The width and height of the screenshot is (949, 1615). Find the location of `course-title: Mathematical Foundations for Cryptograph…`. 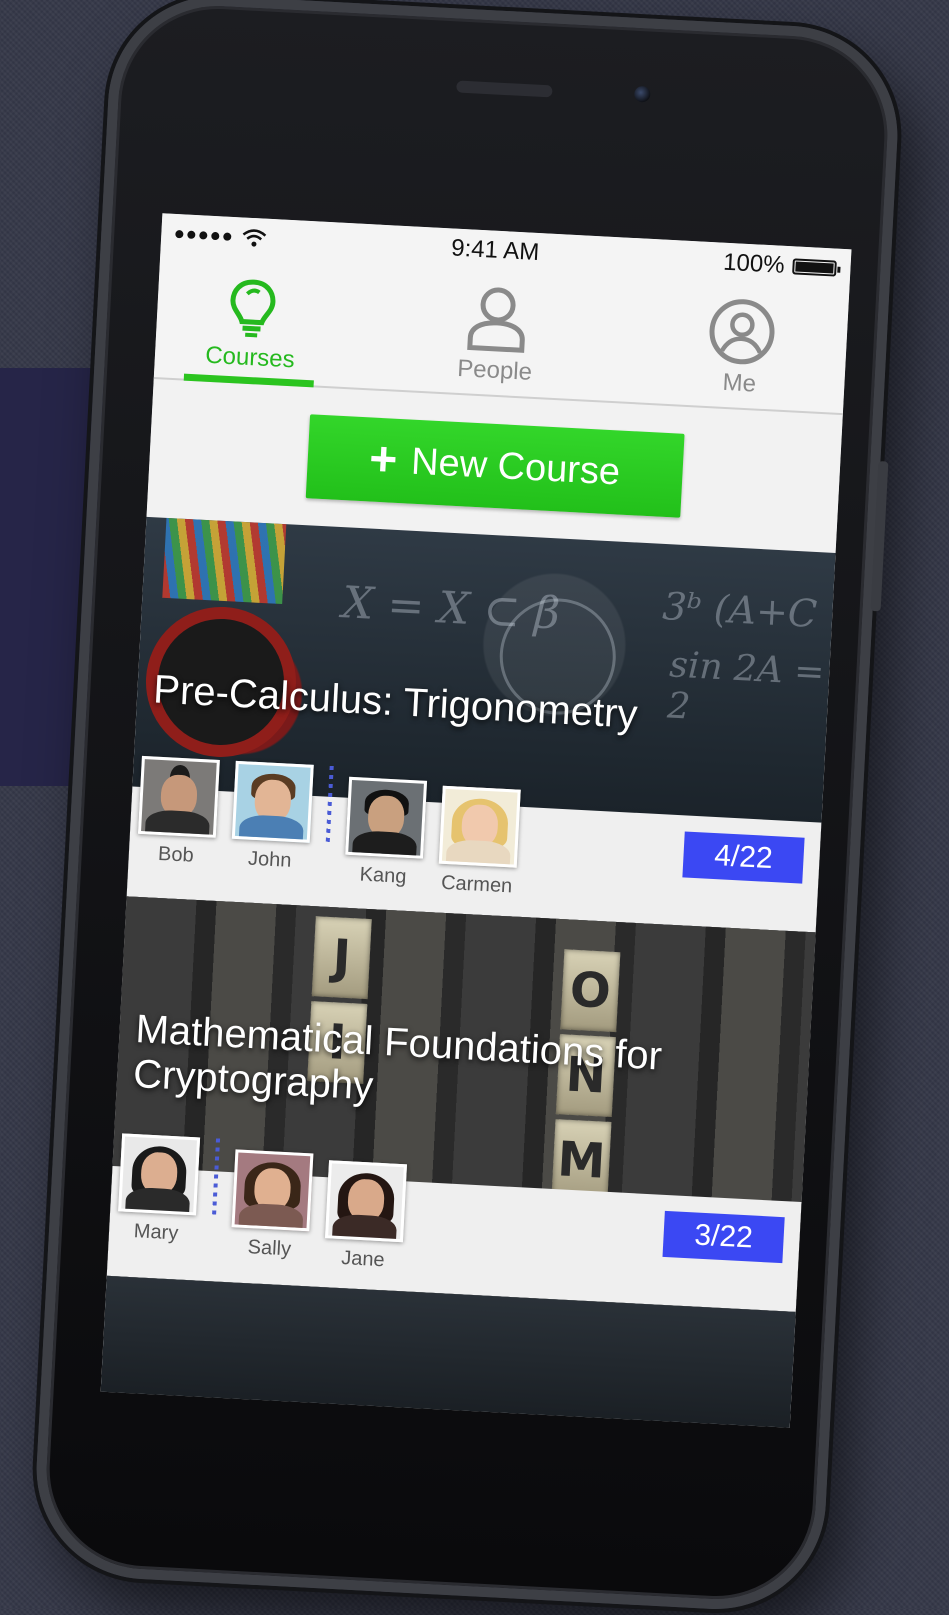

course-title: Mathematical Foundations for Cryptograph… is located at coordinates (398, 1058).